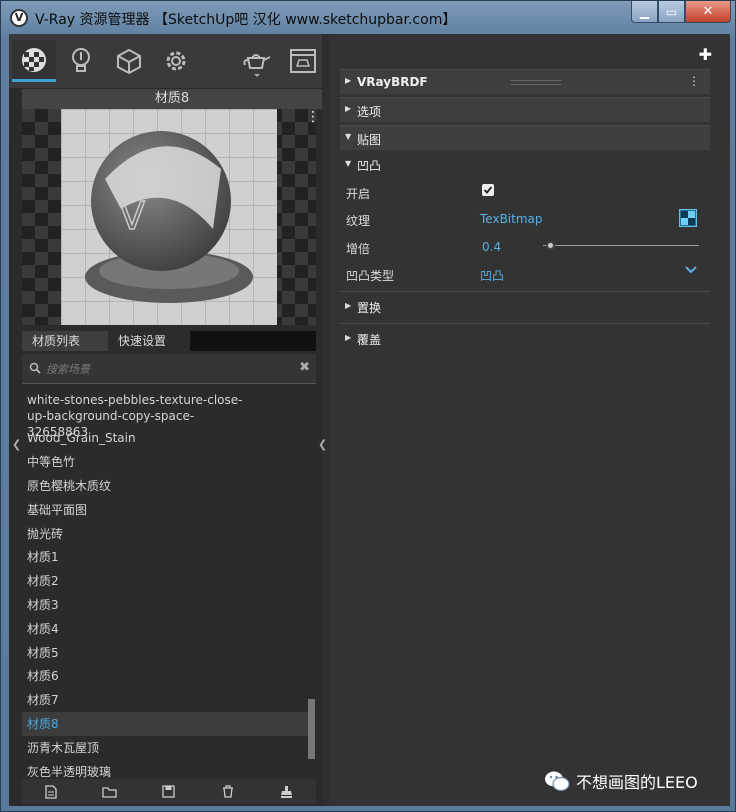 The height and width of the screenshot is (812, 736). I want to click on preview-title: 材质8, so click(172, 99).